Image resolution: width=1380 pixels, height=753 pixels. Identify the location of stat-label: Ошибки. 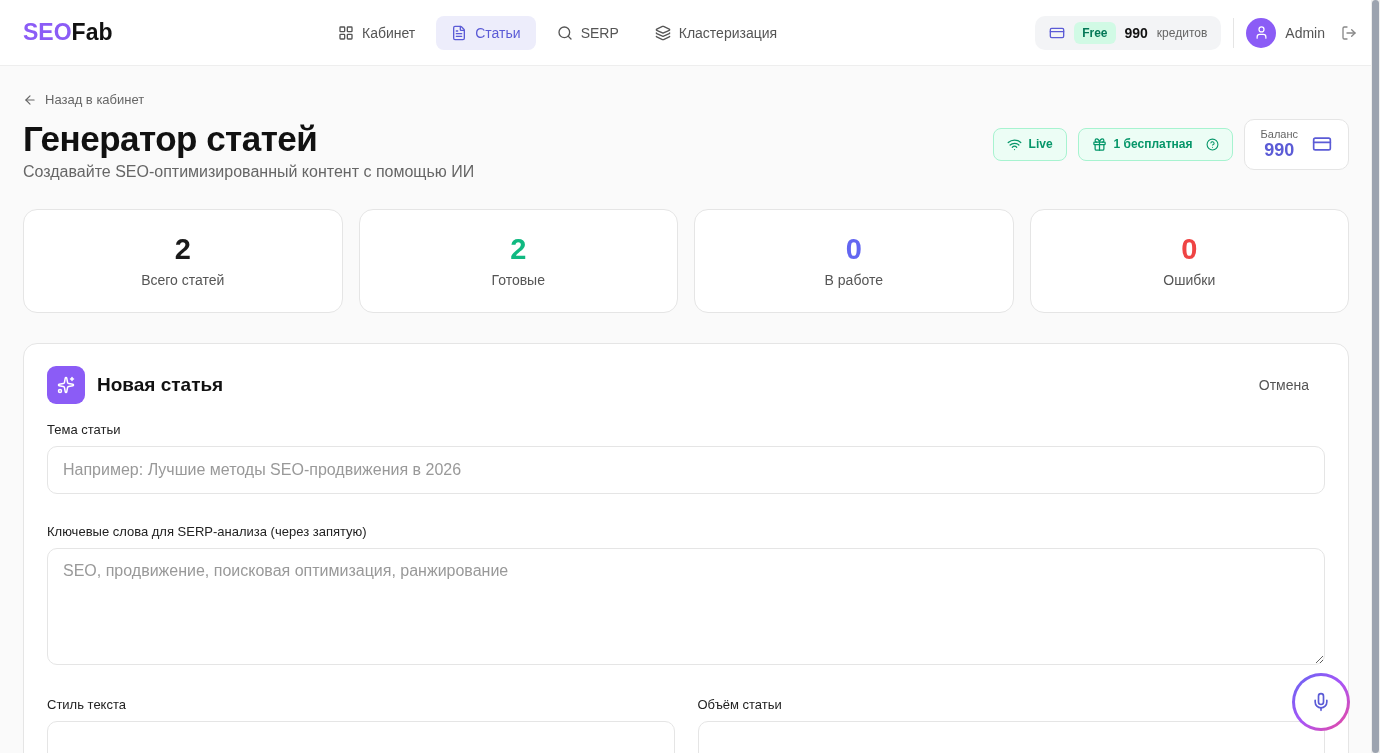
(1189, 280).